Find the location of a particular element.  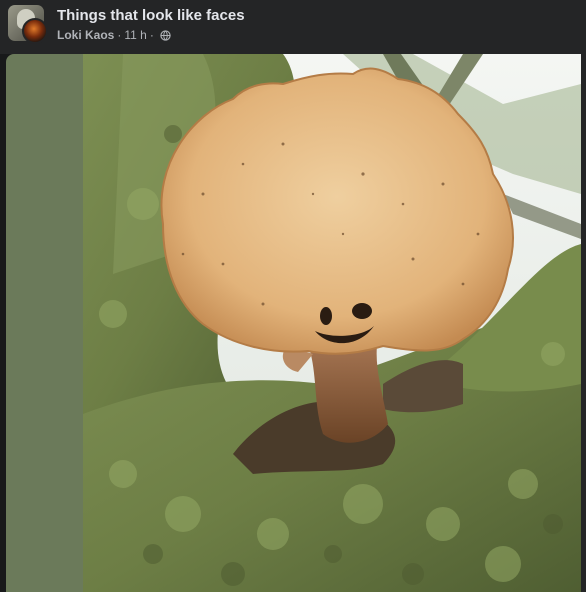

face-left-eye is located at coordinates (326, 316).